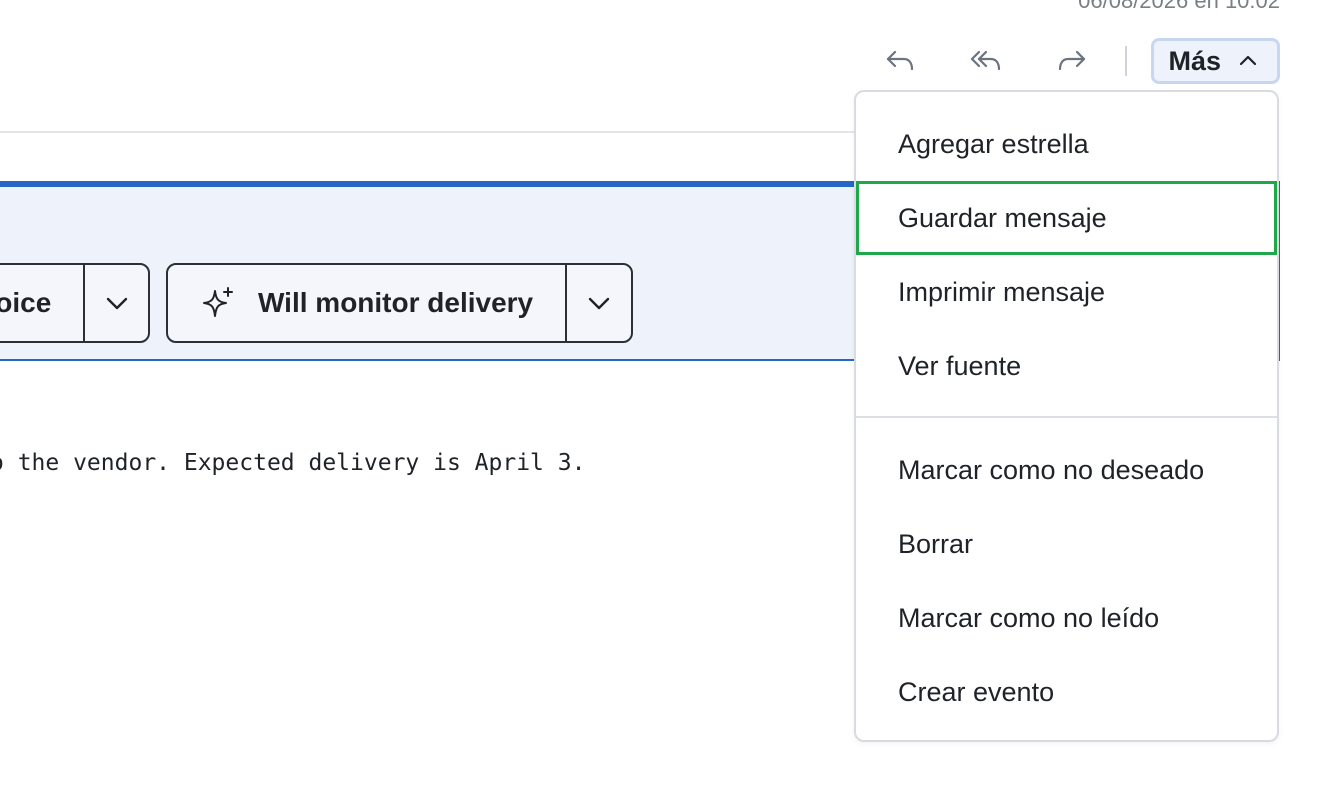  I want to click on monitor-delivery-split-button: Will monitor delivery, so click(399, 303).